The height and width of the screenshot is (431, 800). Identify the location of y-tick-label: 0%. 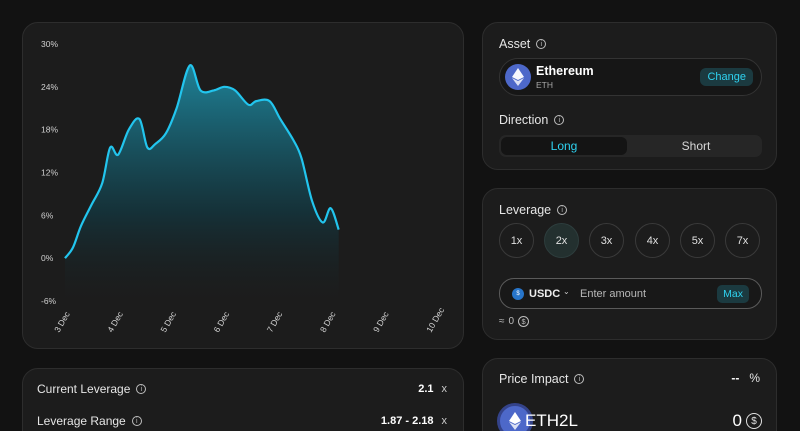
(47, 258).